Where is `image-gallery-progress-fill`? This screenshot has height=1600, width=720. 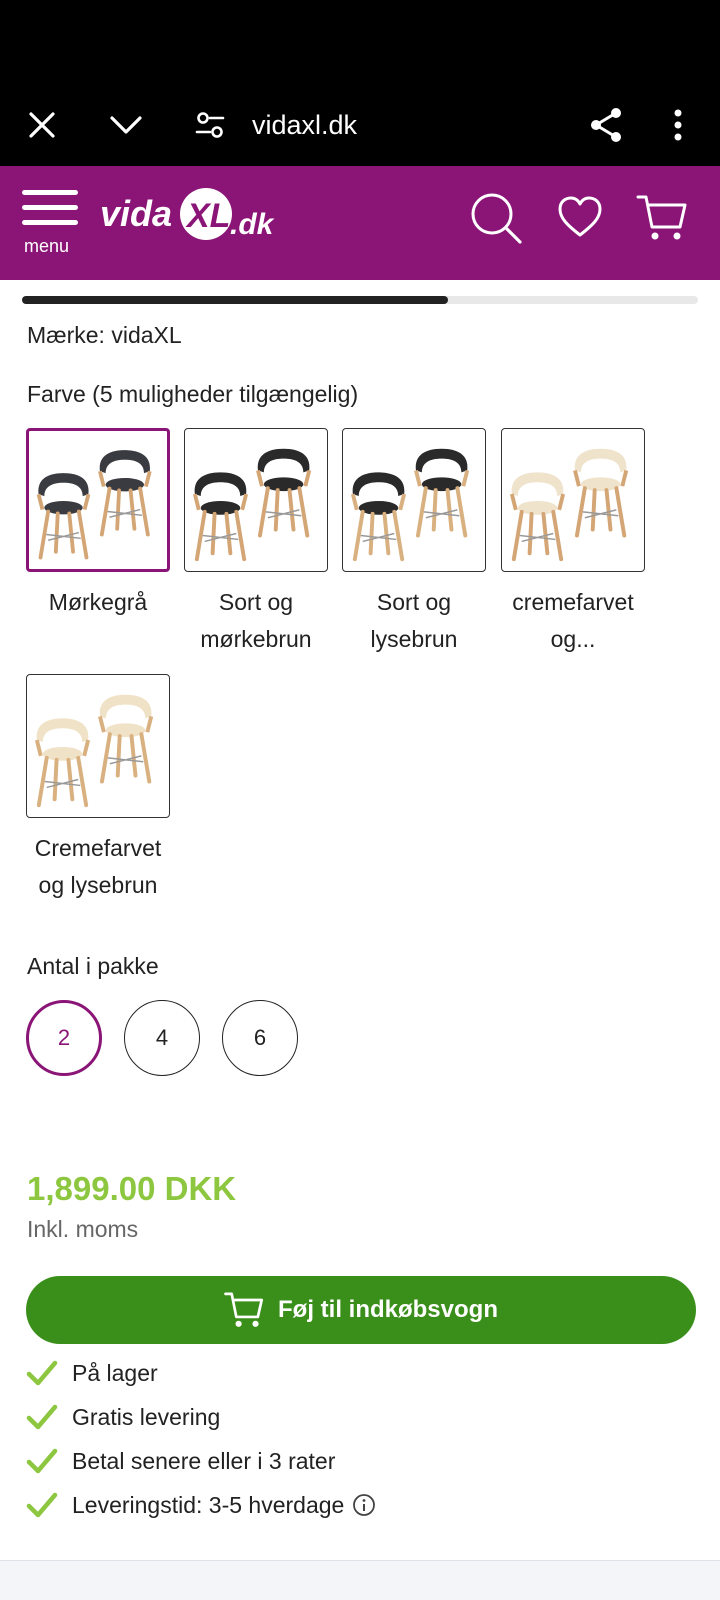 image-gallery-progress-fill is located at coordinates (235, 300).